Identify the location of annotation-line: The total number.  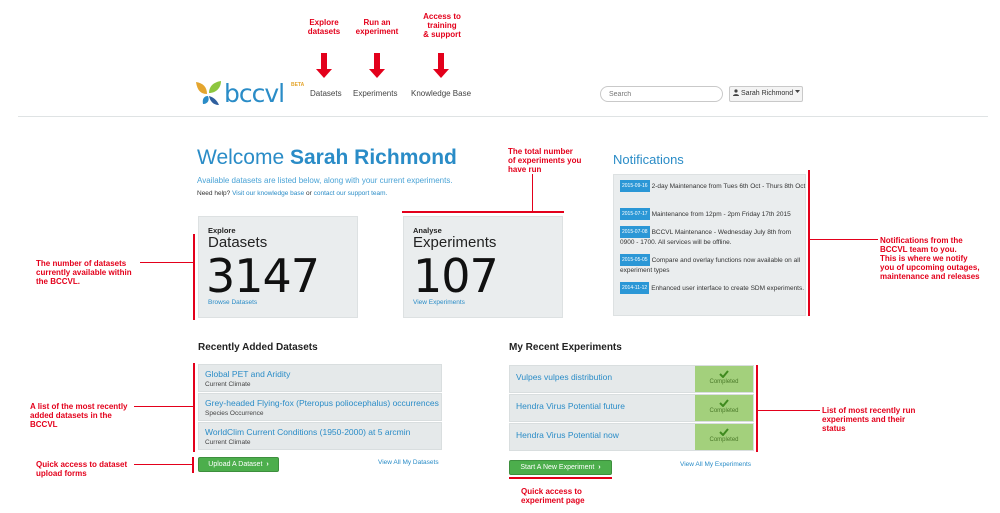
(540, 151).